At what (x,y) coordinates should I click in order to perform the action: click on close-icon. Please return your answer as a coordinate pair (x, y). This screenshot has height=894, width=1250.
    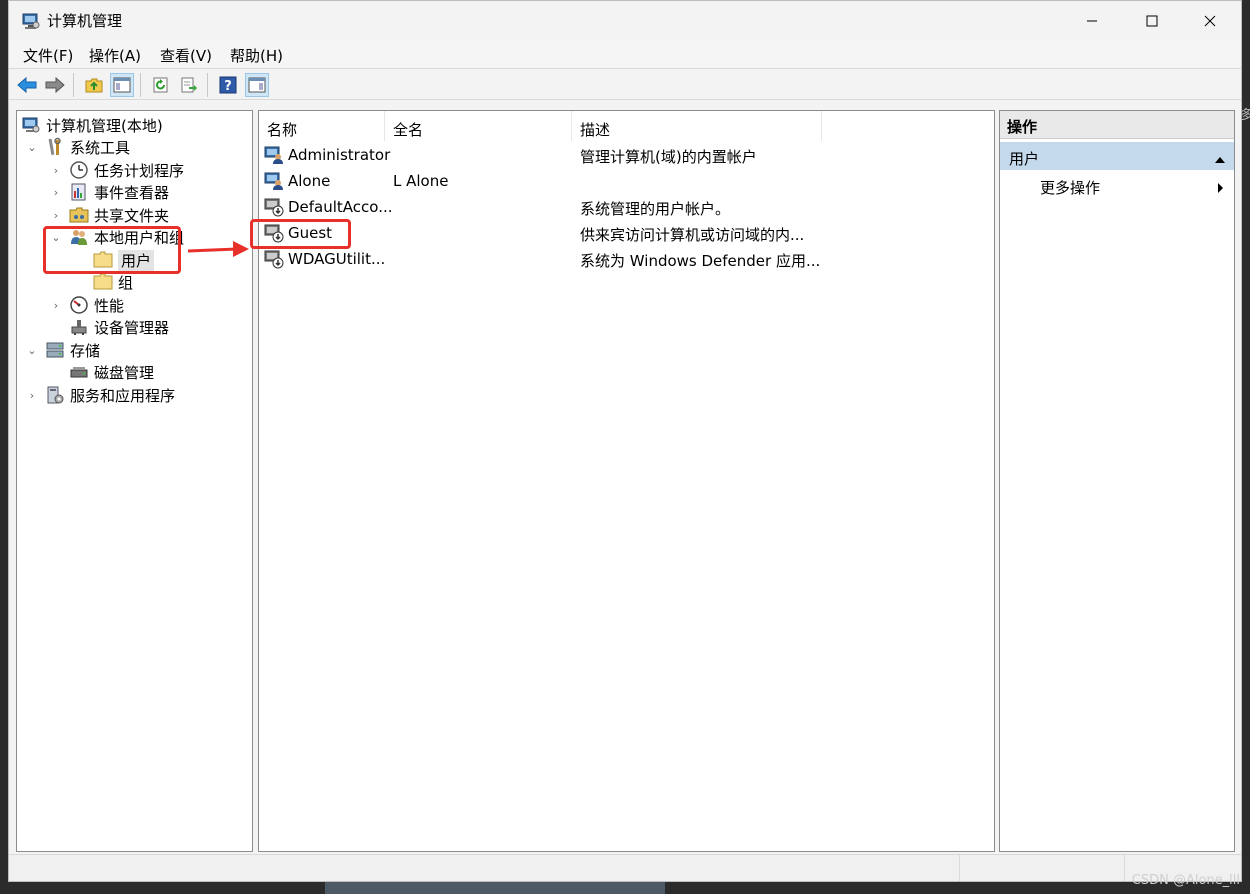
    Looking at the image, I should click on (1210, 21).